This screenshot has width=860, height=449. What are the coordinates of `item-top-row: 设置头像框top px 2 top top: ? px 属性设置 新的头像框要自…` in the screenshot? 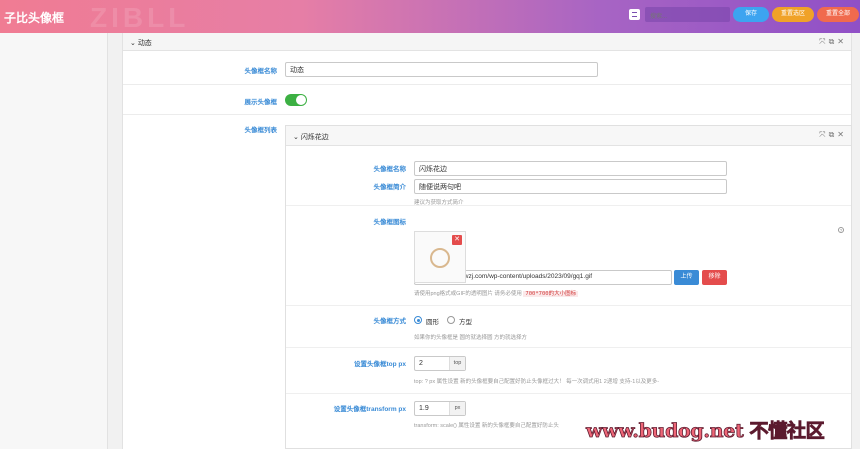 It's located at (568, 371).